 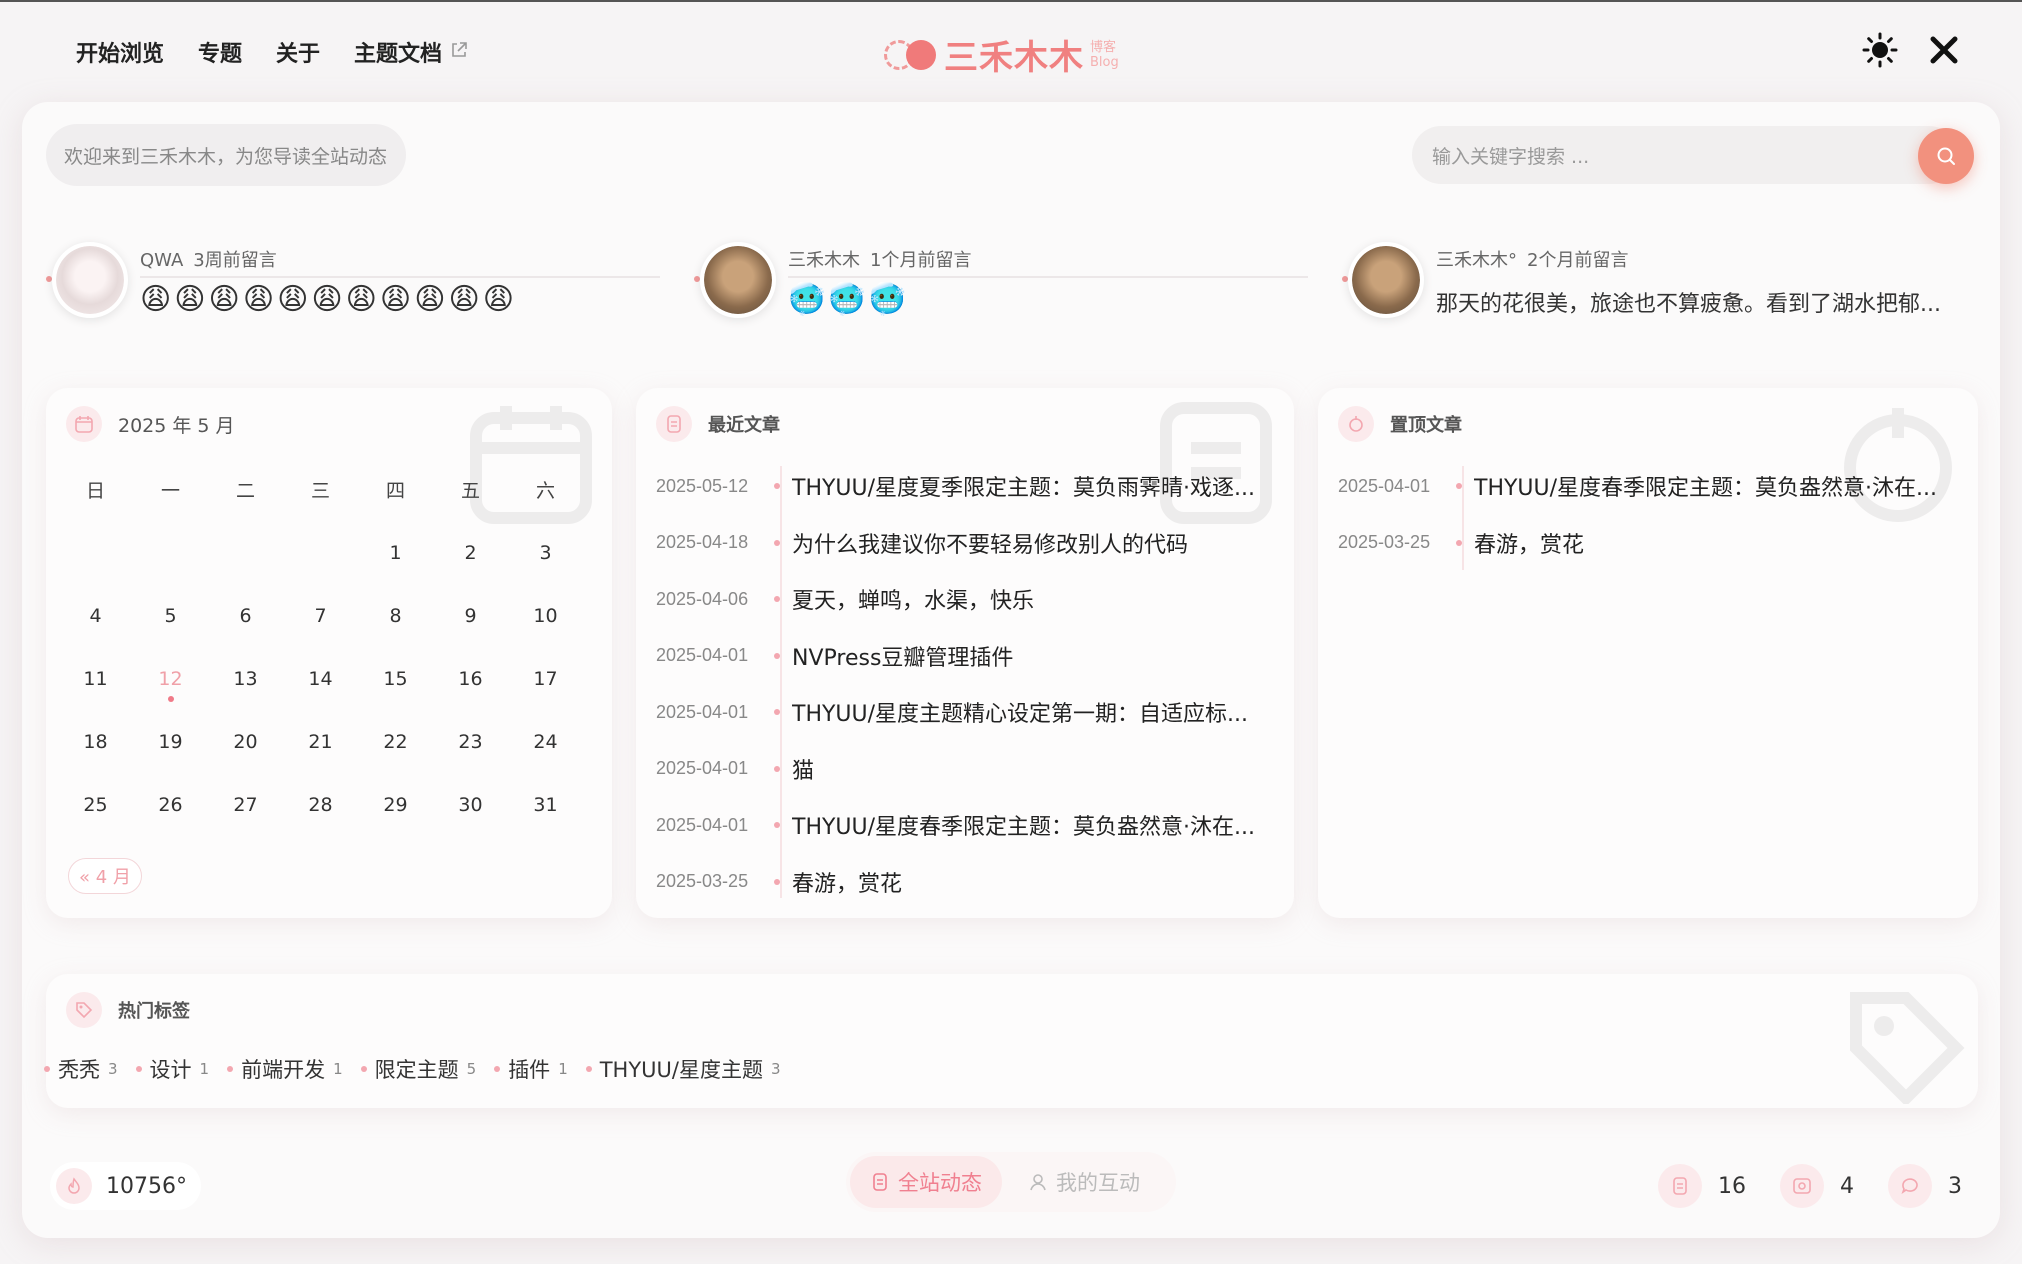 What do you see at coordinates (320, 616) in the screenshot?
I see `calendar-day: 7` at bounding box center [320, 616].